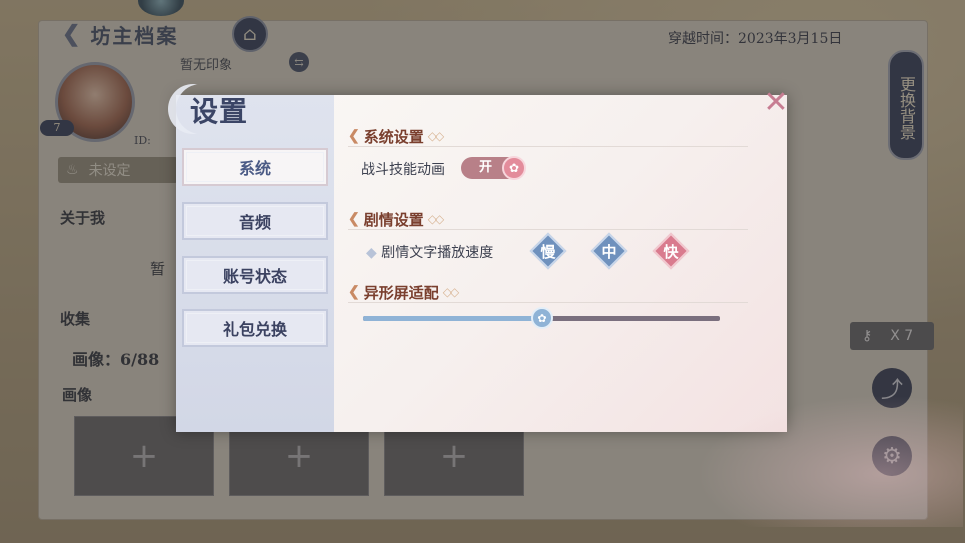 The height and width of the screenshot is (543, 965). Describe the element at coordinates (776, 102) in the screenshot. I see `close-icon: ✕` at that location.